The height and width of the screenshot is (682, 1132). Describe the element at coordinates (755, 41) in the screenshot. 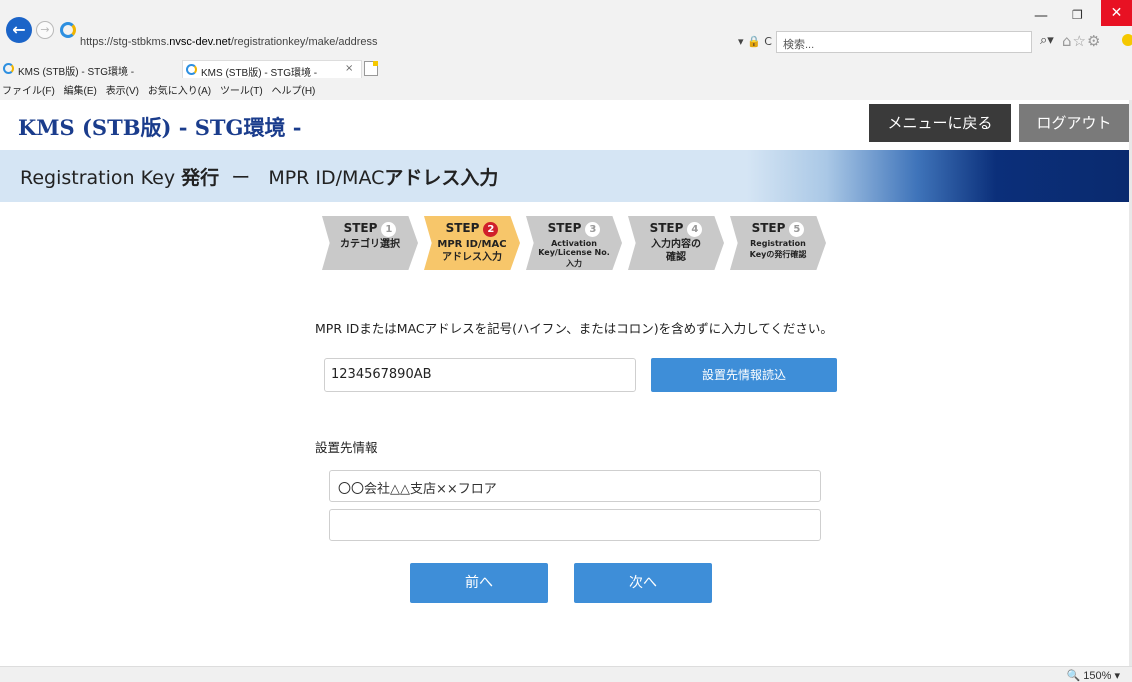

I see `lock-refresh-icon: ▾ 🔒 C` at that location.